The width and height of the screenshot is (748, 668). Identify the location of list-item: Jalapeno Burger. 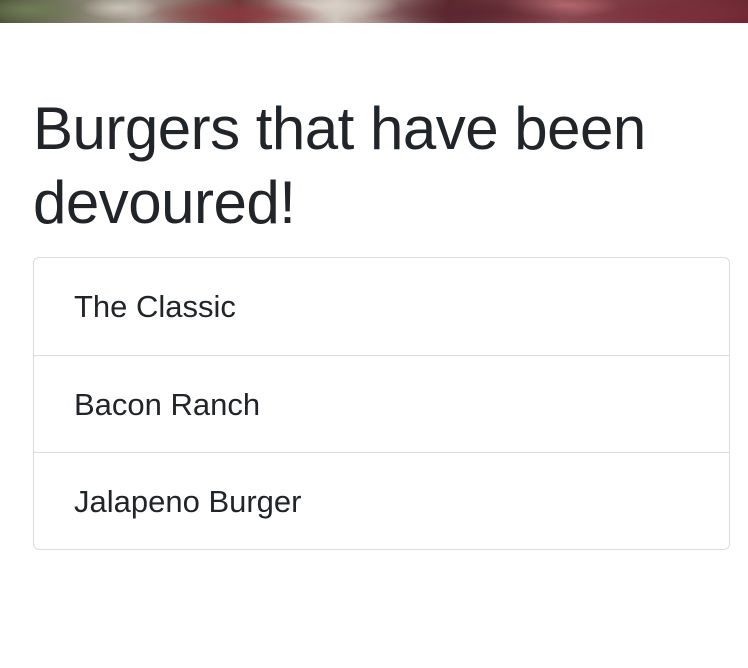
(381, 500).